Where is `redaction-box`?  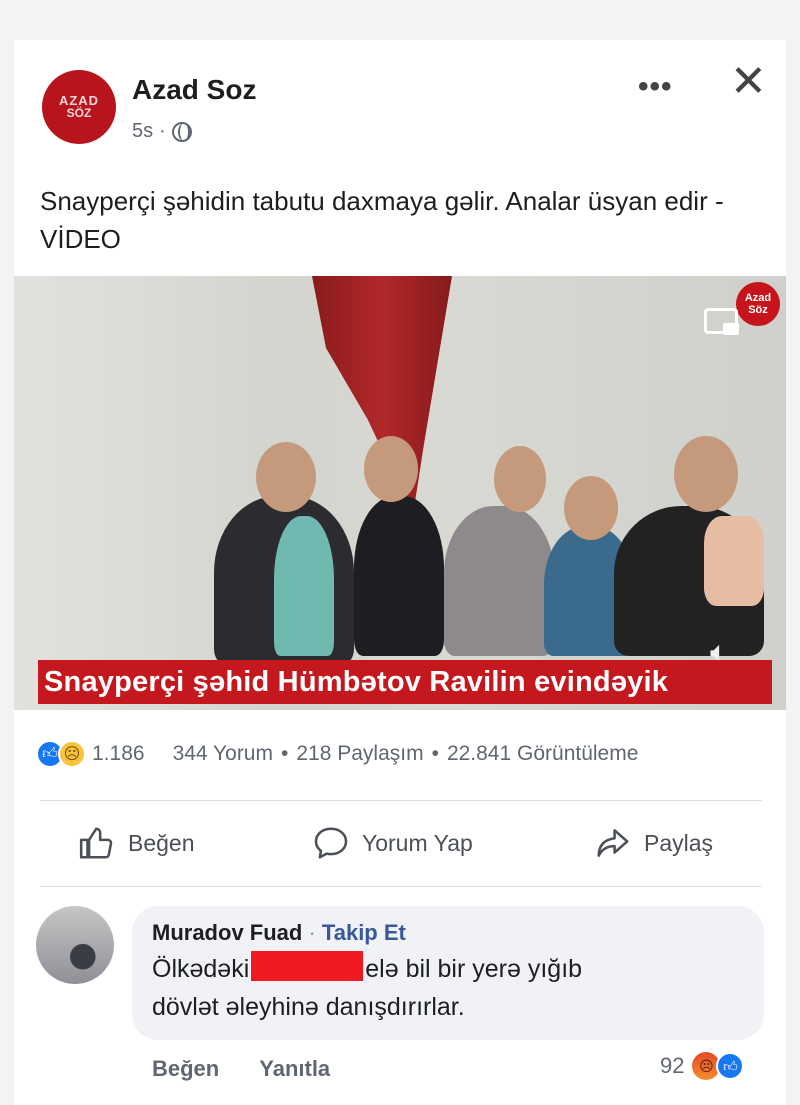 redaction-box is located at coordinates (307, 966).